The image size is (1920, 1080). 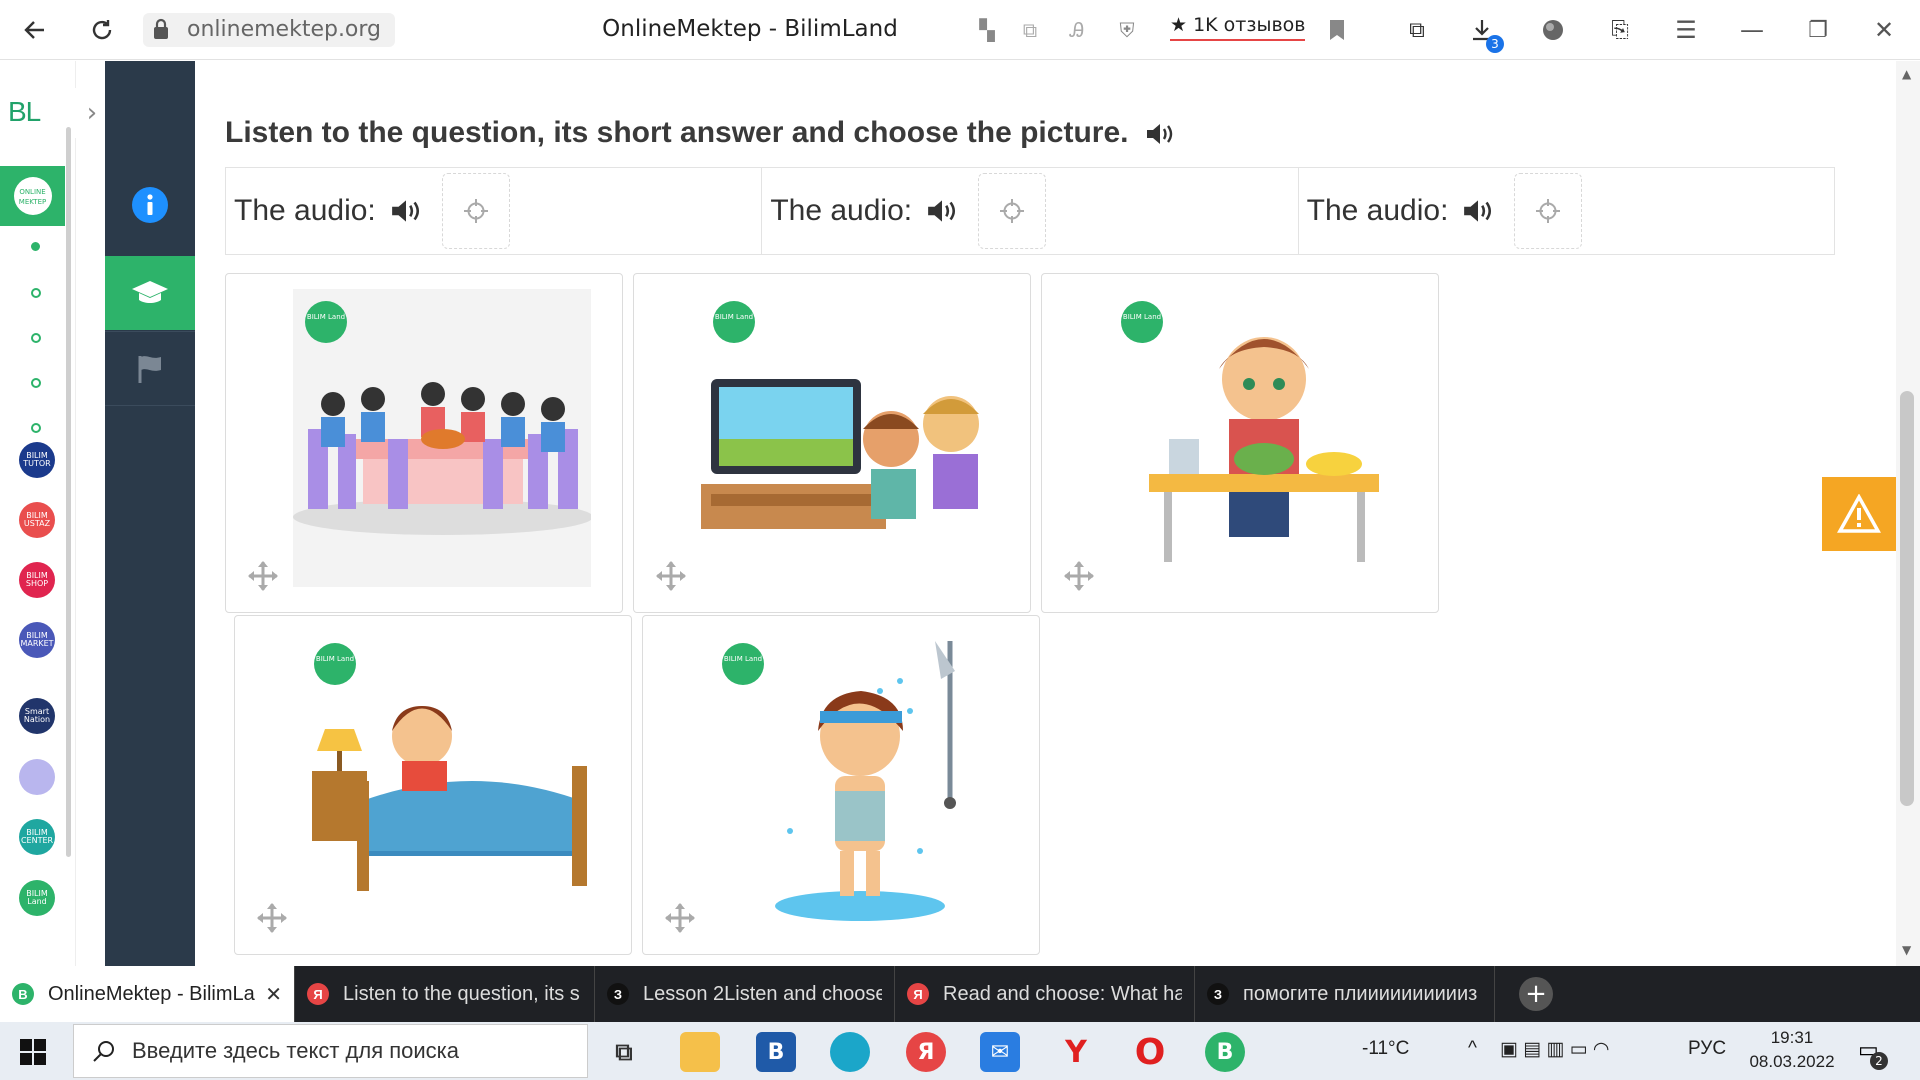 What do you see at coordinates (987, 30) in the screenshot?
I see `translate-icon: ▚` at bounding box center [987, 30].